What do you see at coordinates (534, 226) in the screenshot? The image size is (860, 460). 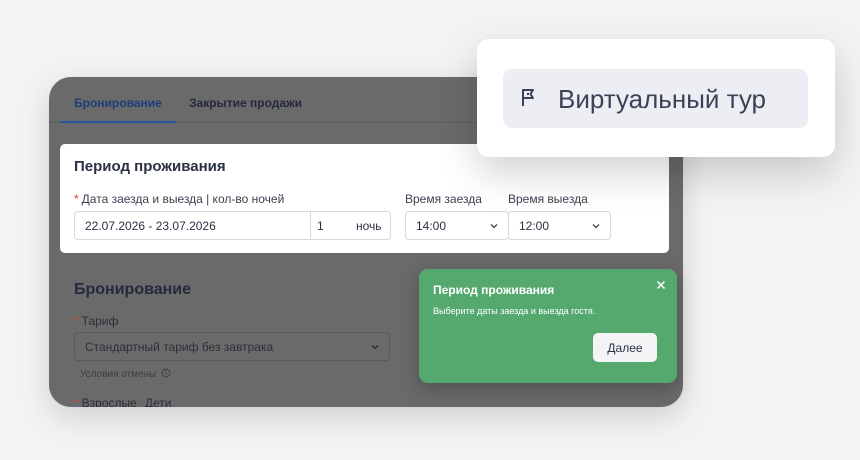 I see `checkout-value: 12:00` at bounding box center [534, 226].